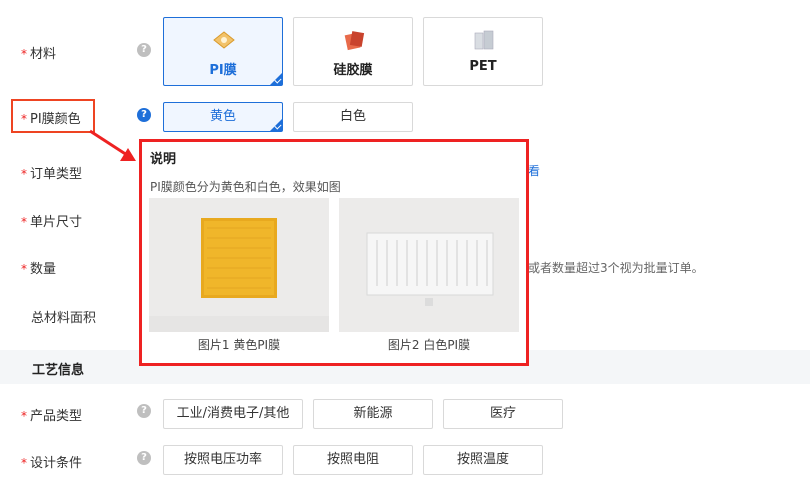  I want to click on popup-description: PI膜颜色分为黄色和白色，效果如图, so click(245, 187).